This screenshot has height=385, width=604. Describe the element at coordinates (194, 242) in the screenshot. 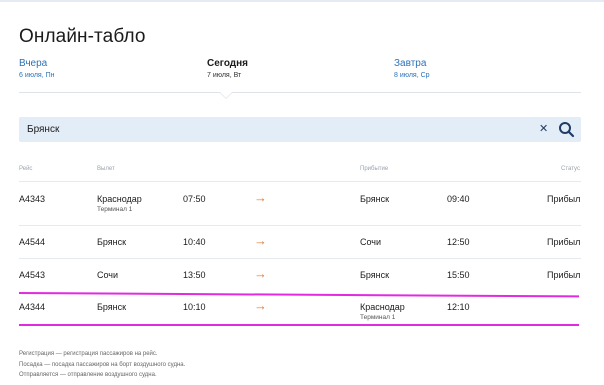

I see `departure-time: 10:40` at that location.